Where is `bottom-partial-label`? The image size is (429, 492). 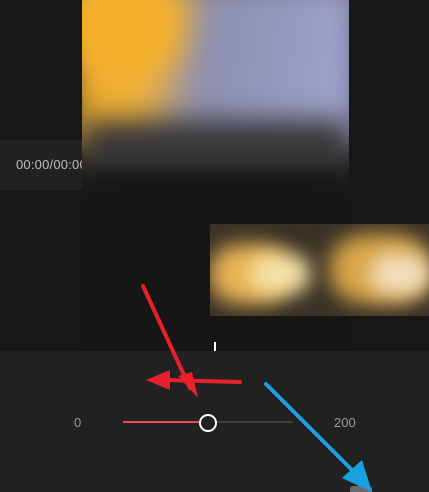
bottom-partial-label is located at coordinates (361, 489).